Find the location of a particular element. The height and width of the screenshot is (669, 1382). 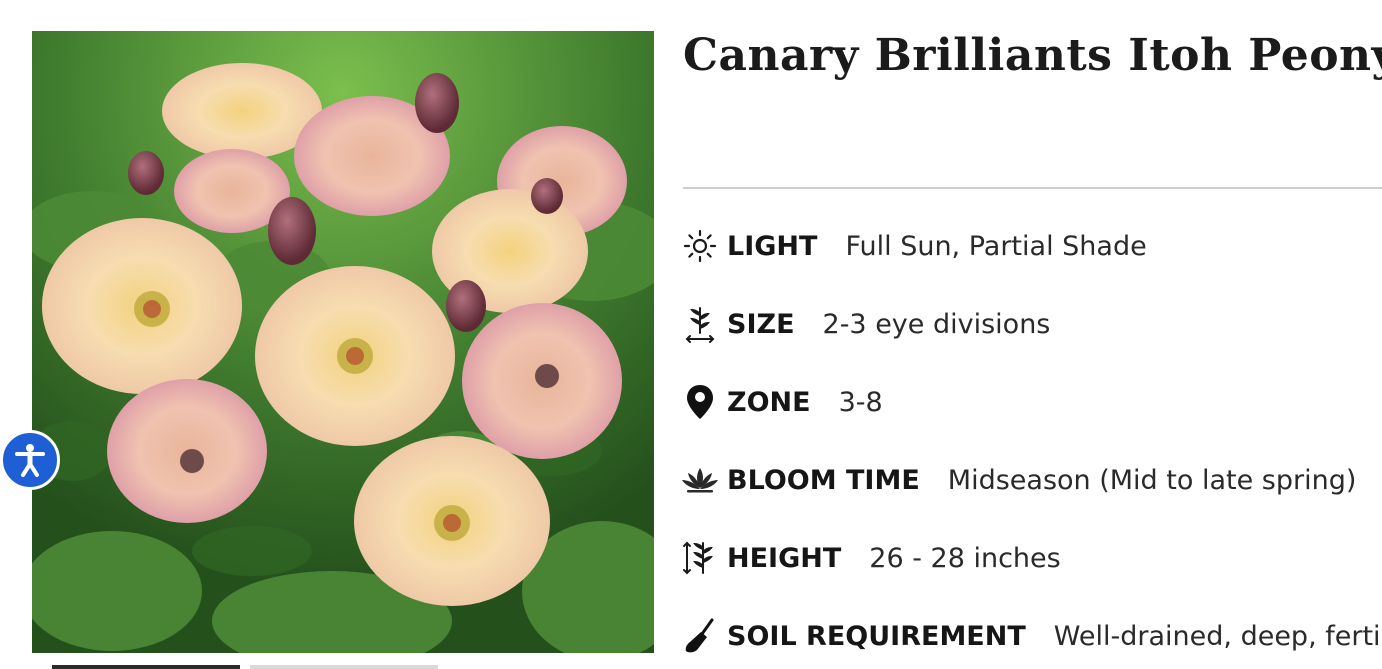

attribute-label: SIZE is located at coordinates (761, 324).